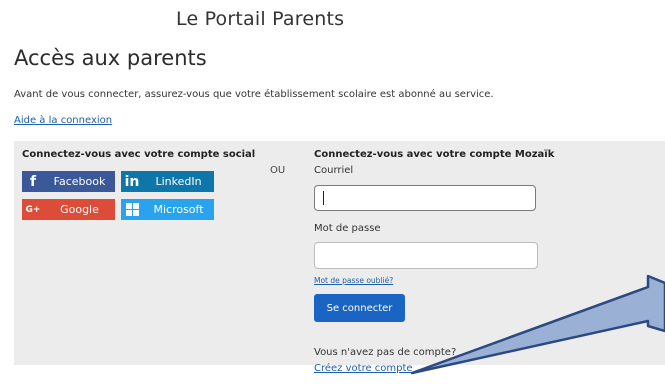 This screenshot has width=665, height=390. Describe the element at coordinates (132, 209) in the screenshot. I see `microsoft-icon` at that location.